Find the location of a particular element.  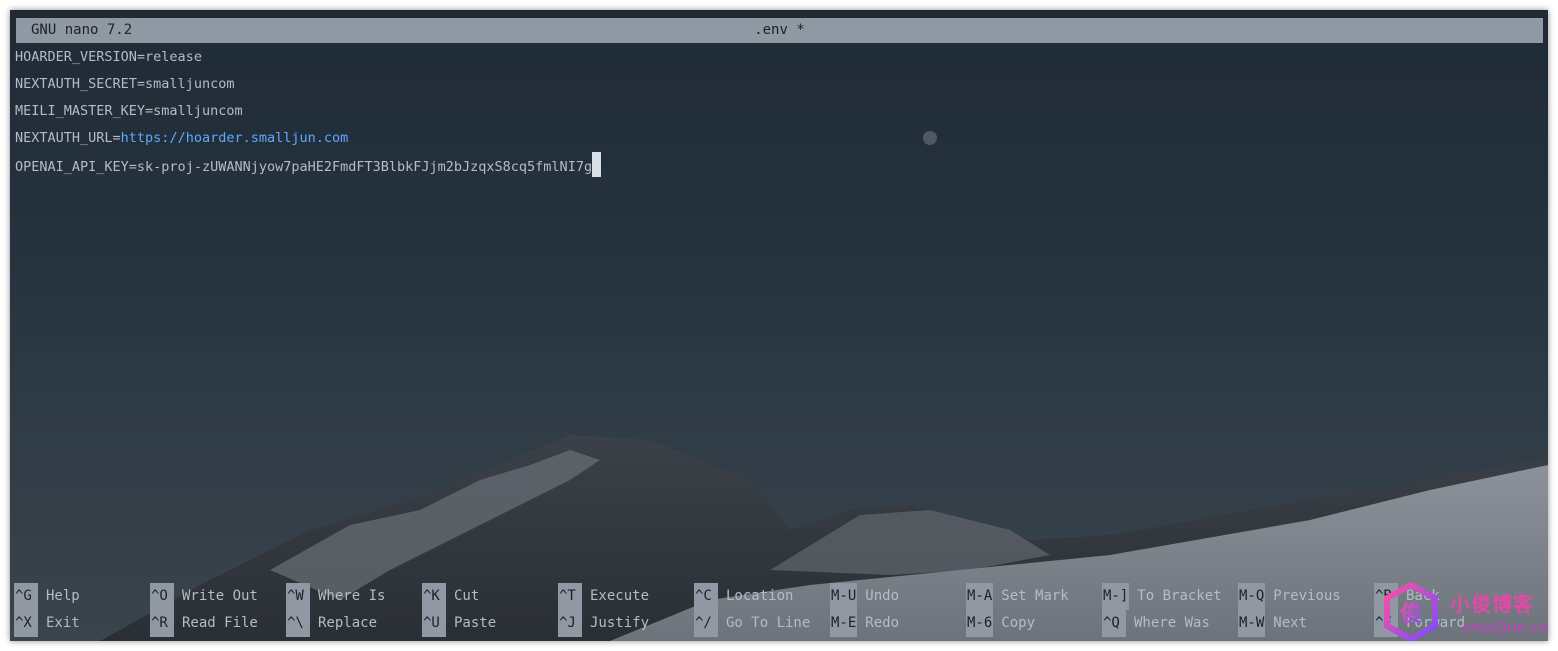

shortcut-key: M-A is located at coordinates (980, 596).